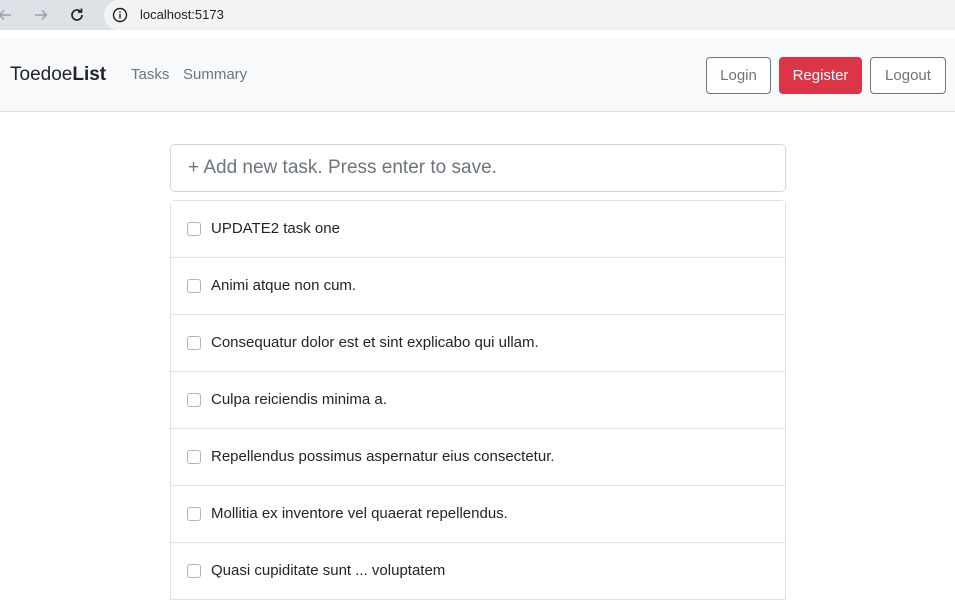  Describe the element at coordinates (150, 75) in the screenshot. I see `nav-link-tasks: Tasks` at that location.